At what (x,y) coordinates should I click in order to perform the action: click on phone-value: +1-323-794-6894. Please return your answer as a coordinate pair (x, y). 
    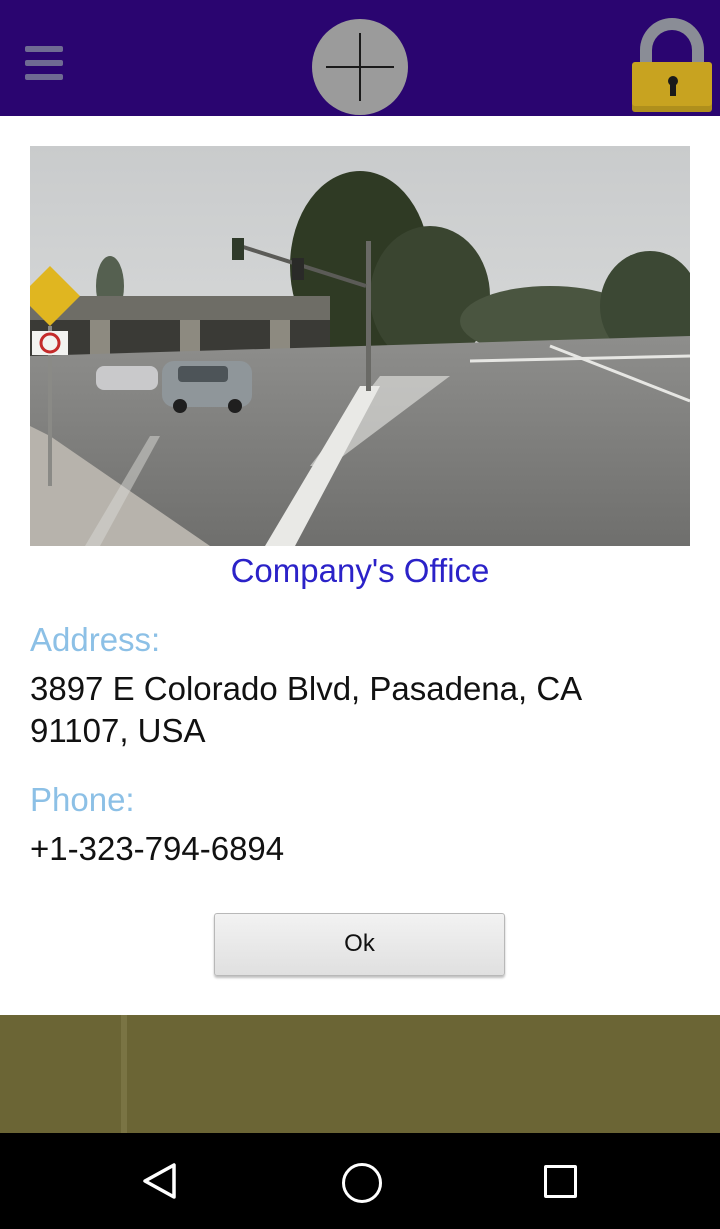
    Looking at the image, I should click on (350, 849).